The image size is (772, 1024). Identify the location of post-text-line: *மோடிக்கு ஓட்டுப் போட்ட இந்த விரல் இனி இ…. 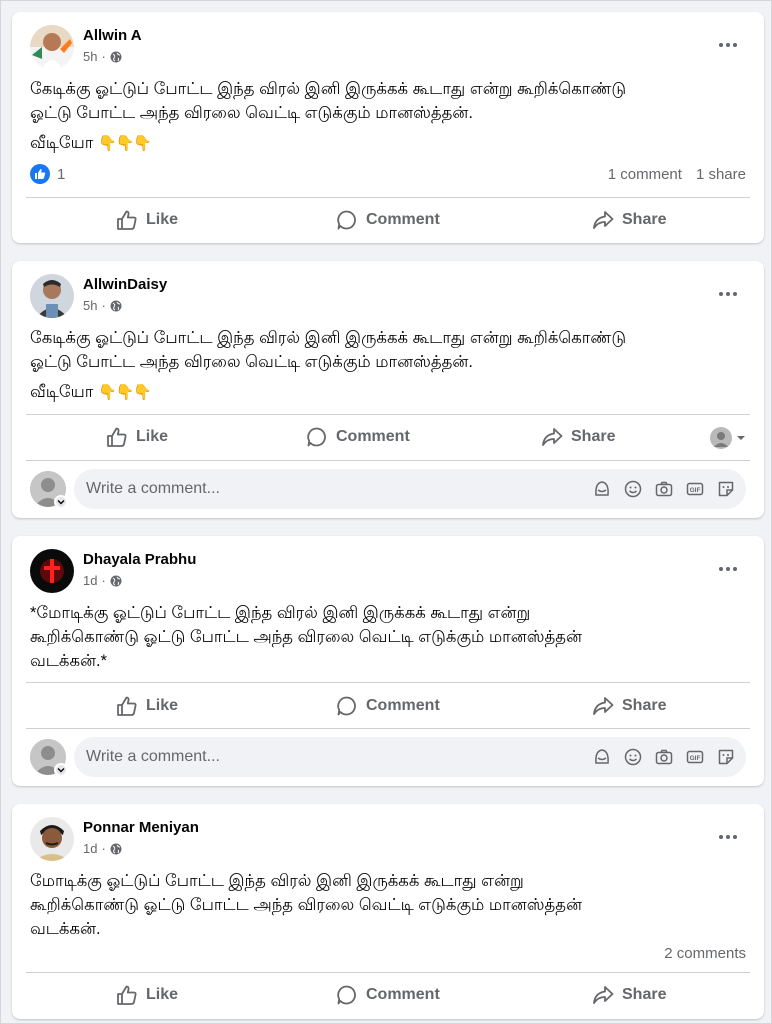
(280, 613).